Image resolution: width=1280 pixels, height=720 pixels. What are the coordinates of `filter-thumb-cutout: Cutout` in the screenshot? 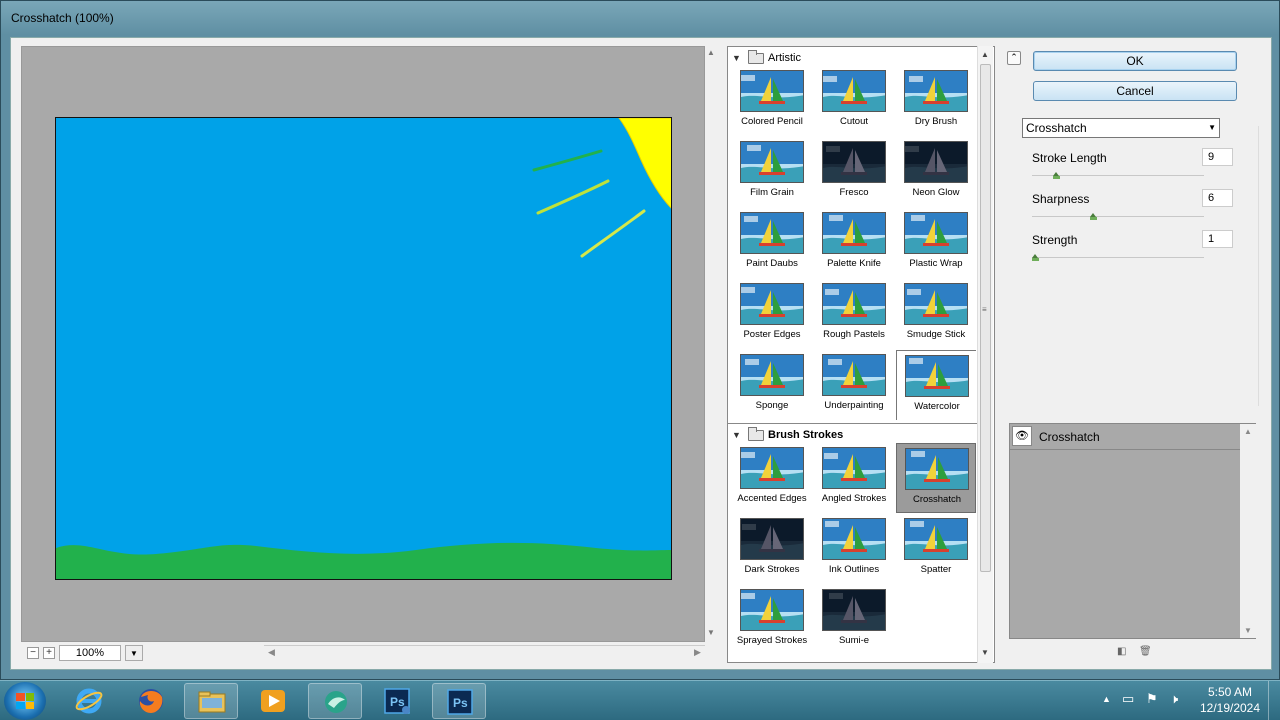 It's located at (854, 101).